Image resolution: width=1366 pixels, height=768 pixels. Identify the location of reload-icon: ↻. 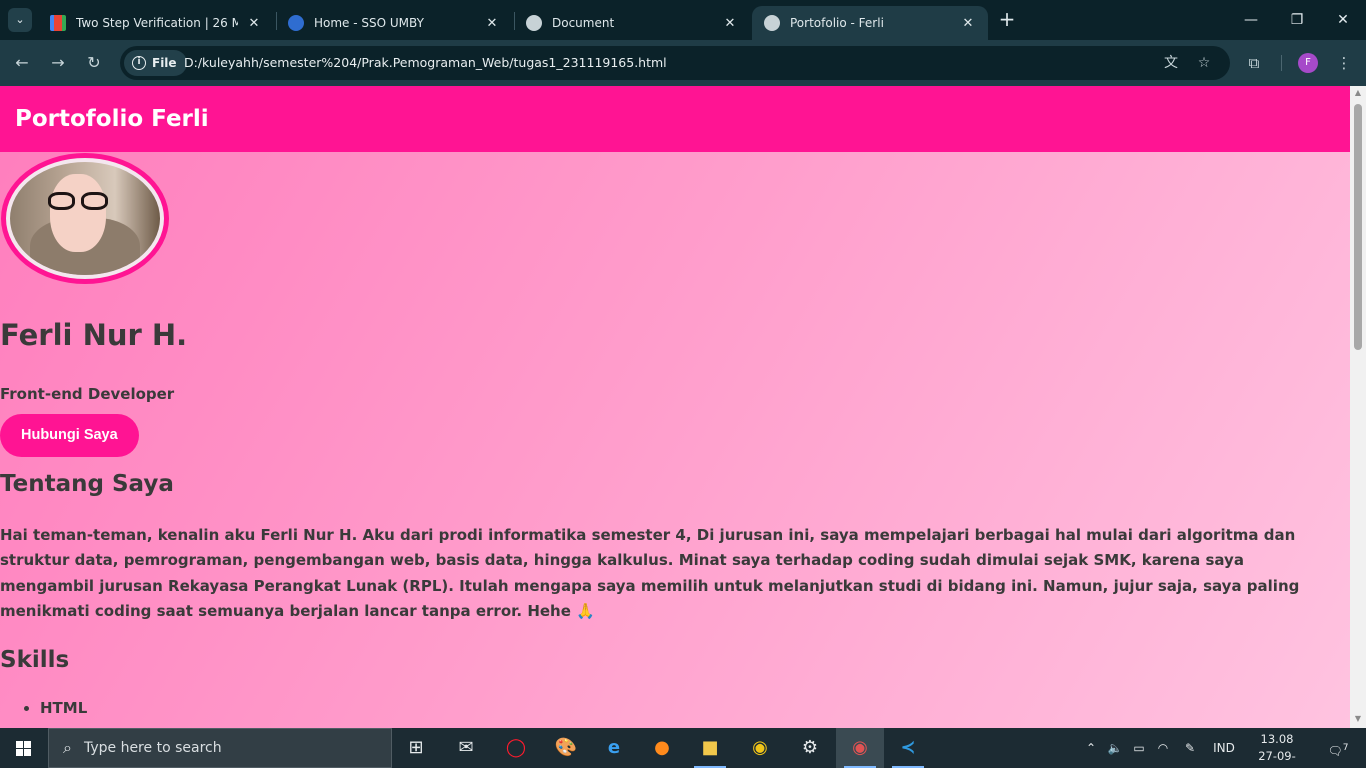
(94, 63).